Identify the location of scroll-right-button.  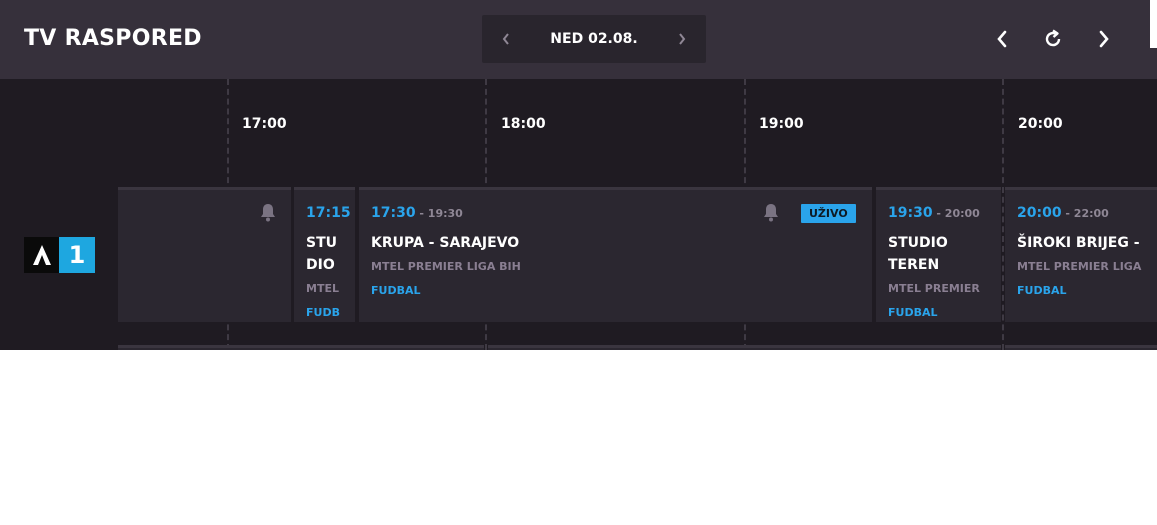
(1104, 39).